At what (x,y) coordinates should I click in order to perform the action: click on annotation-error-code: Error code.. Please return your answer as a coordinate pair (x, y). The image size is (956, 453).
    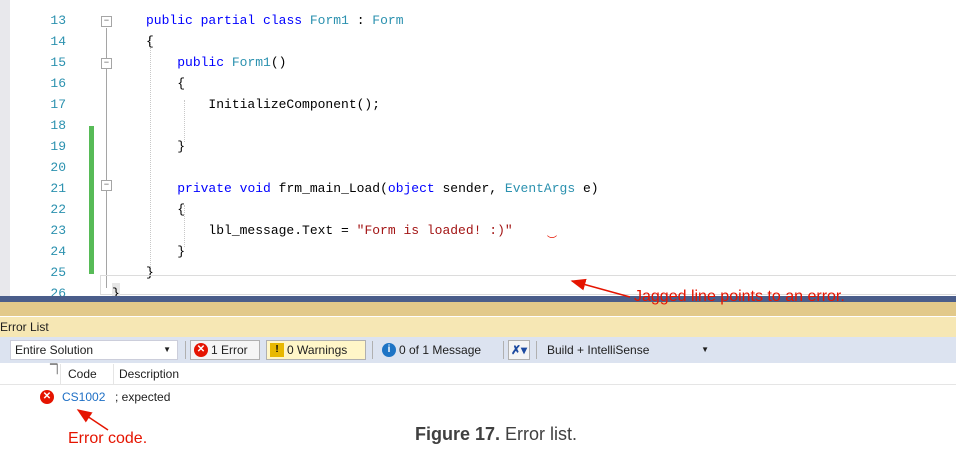
    Looking at the image, I should click on (108, 438).